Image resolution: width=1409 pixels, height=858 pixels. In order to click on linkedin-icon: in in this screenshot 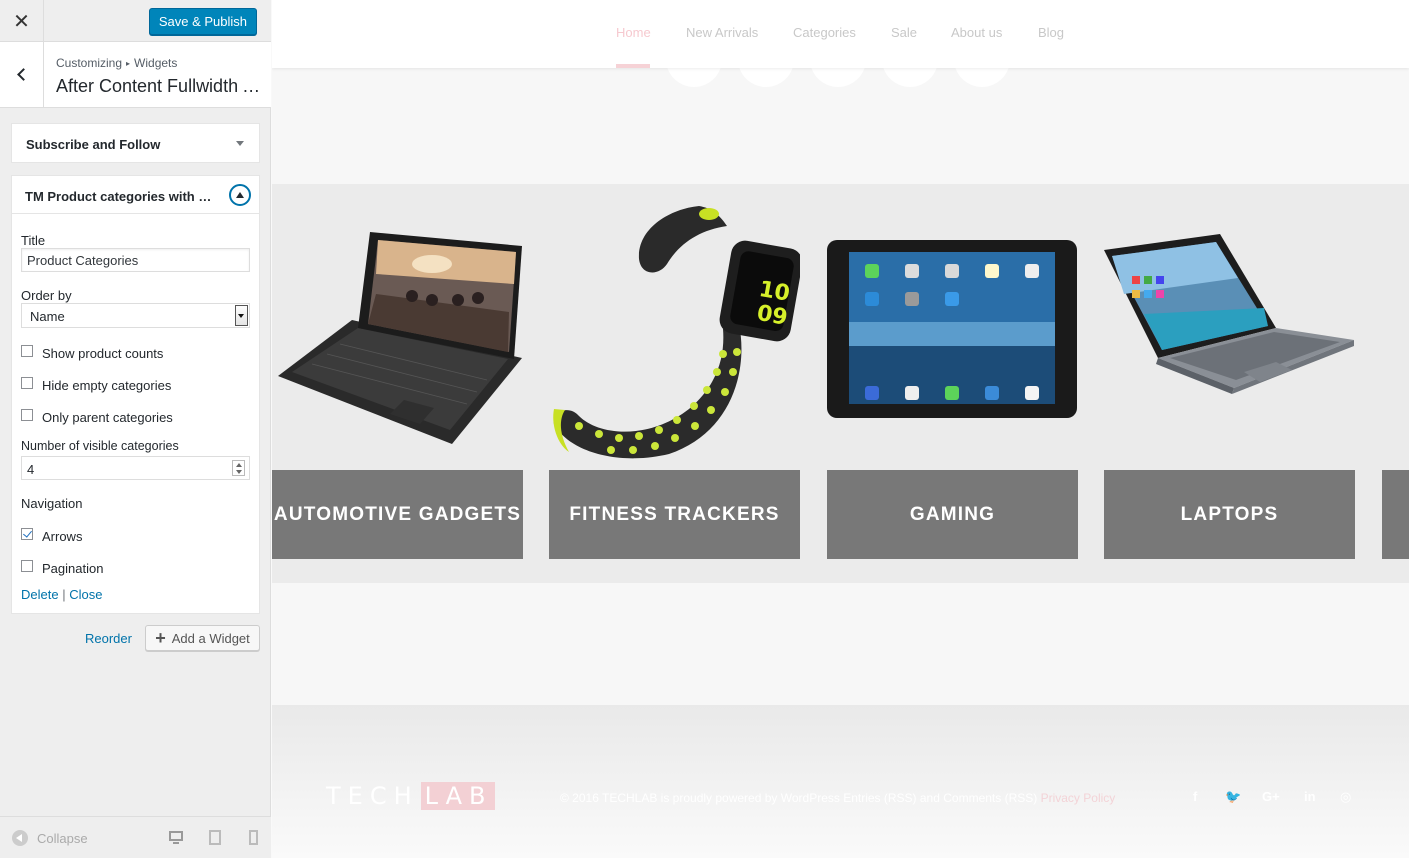, I will do `click(1310, 796)`.